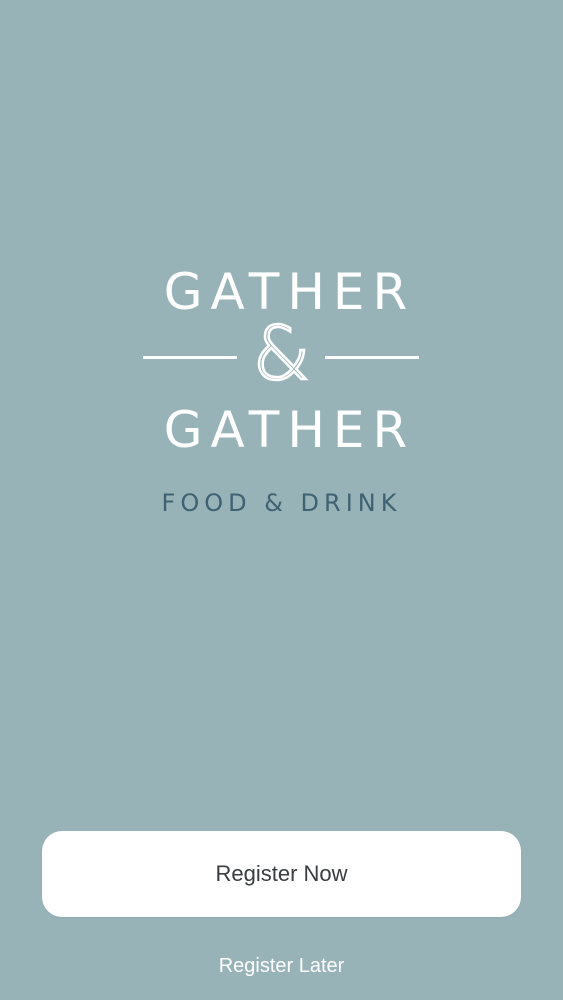 This screenshot has width=563, height=1000. I want to click on logo-ampersand-glyph: &, so click(281, 354).